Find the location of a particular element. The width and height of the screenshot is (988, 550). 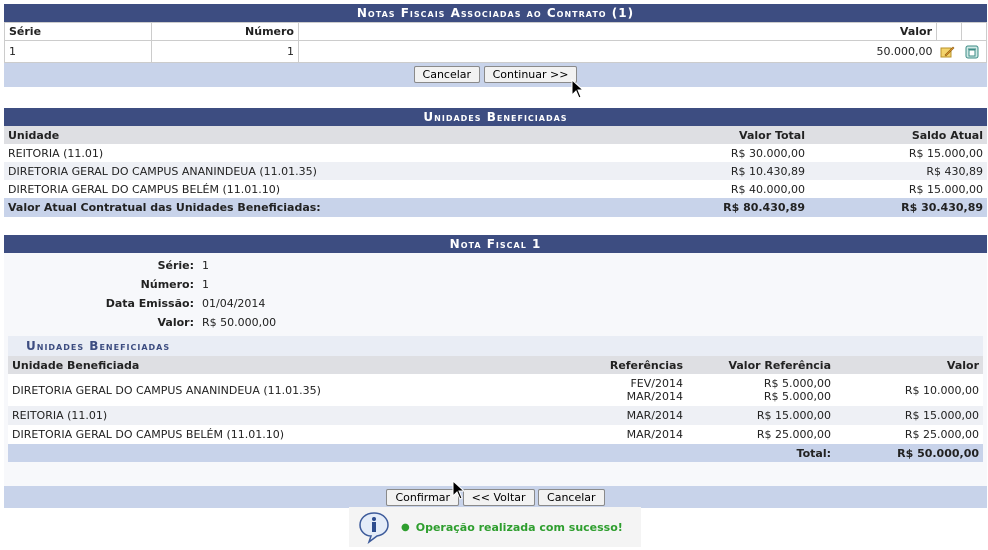

edit-cell is located at coordinates (949, 52).